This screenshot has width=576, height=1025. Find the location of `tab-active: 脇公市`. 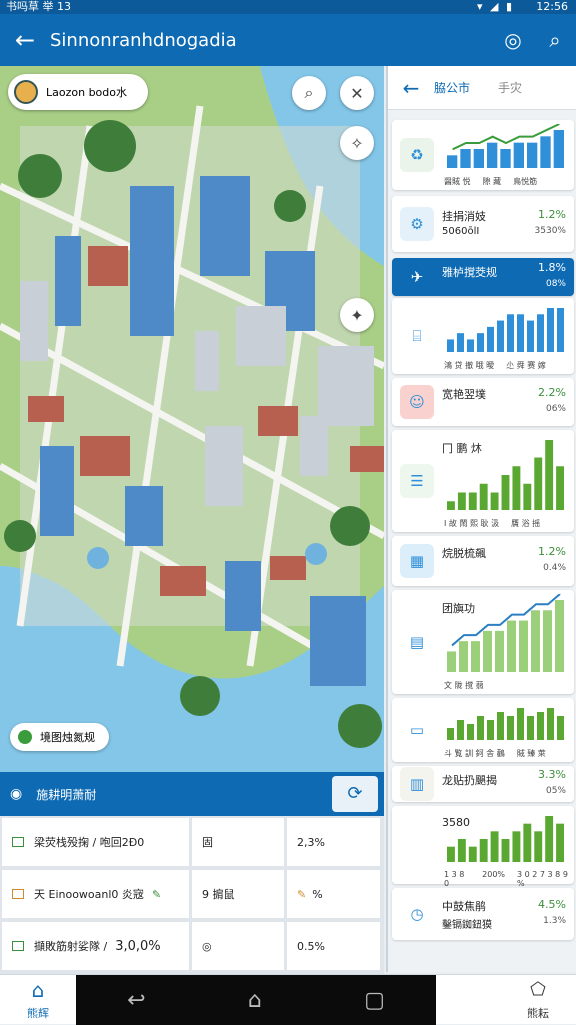

tab-active: 脇公市 is located at coordinates (452, 87).